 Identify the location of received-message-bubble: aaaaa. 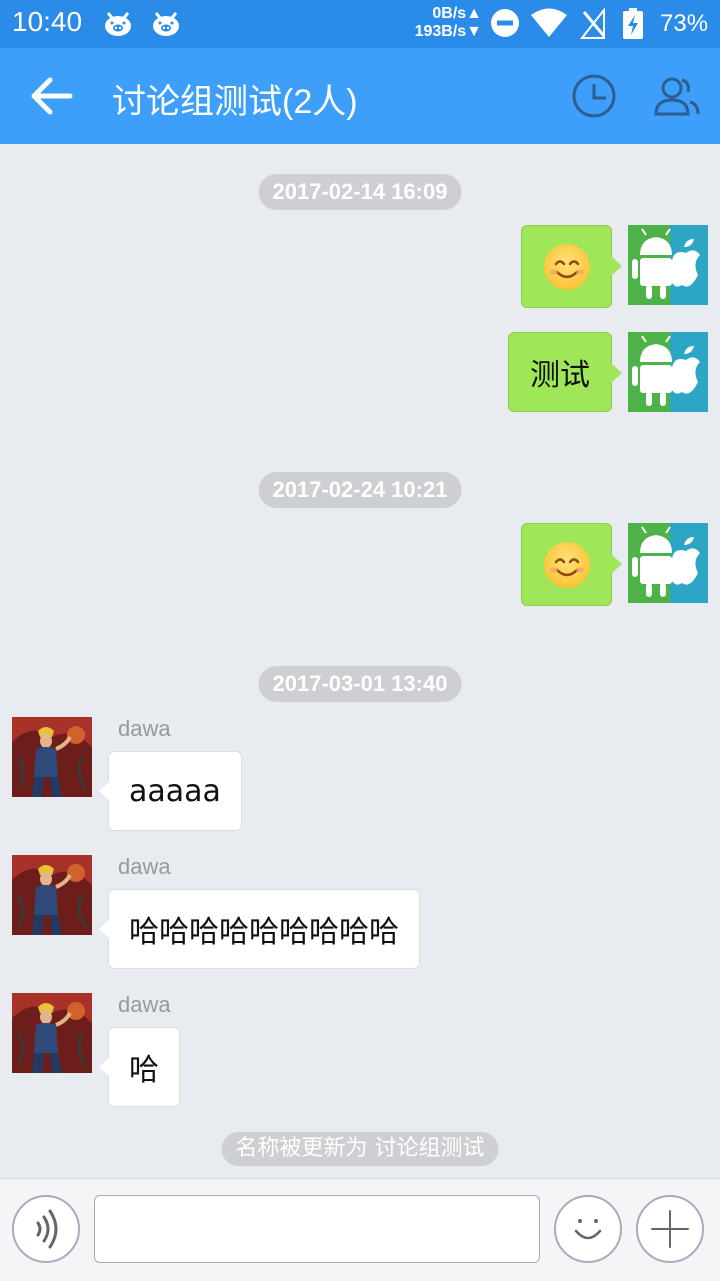
(170, 791).